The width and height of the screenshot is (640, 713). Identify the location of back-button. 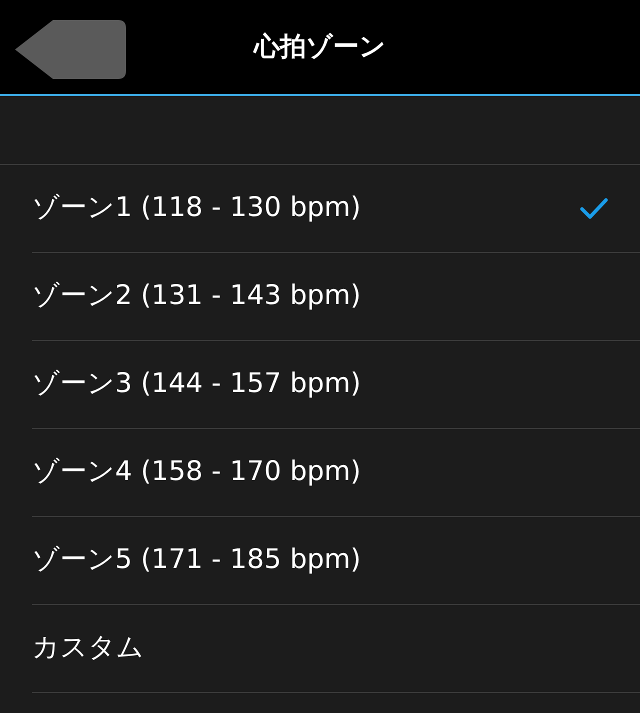
(70, 49).